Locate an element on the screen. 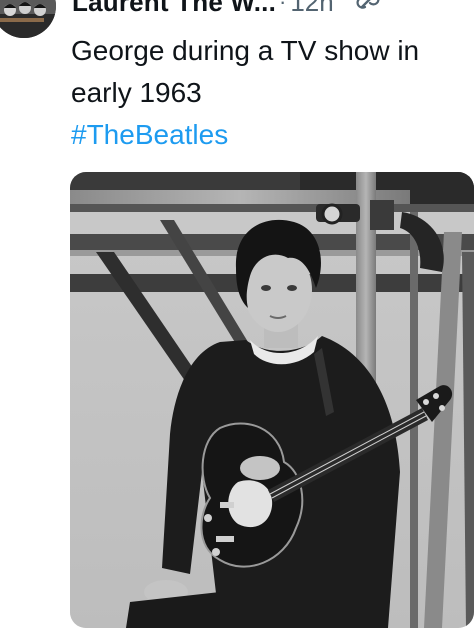  hashtag-link: #TheBeatles is located at coordinates (149, 135).